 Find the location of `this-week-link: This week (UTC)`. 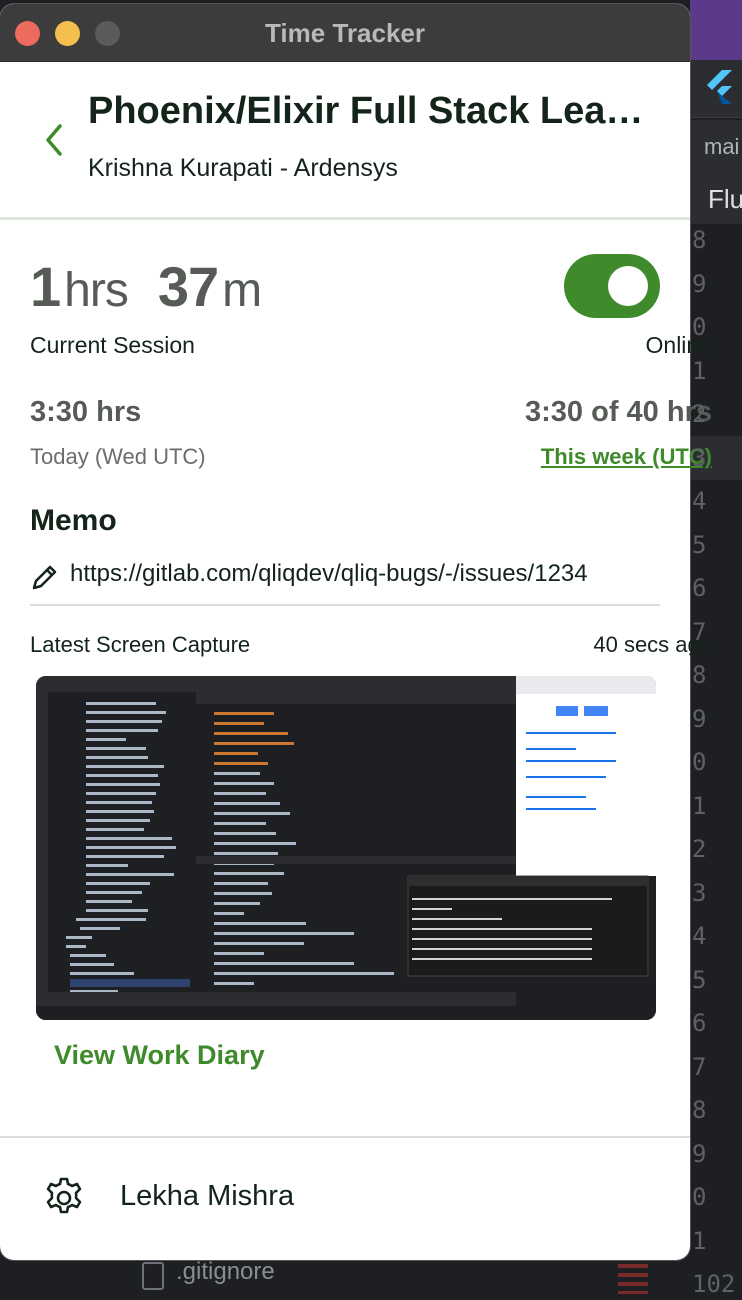

this-week-link: This week (UTC) is located at coordinates (626, 457).